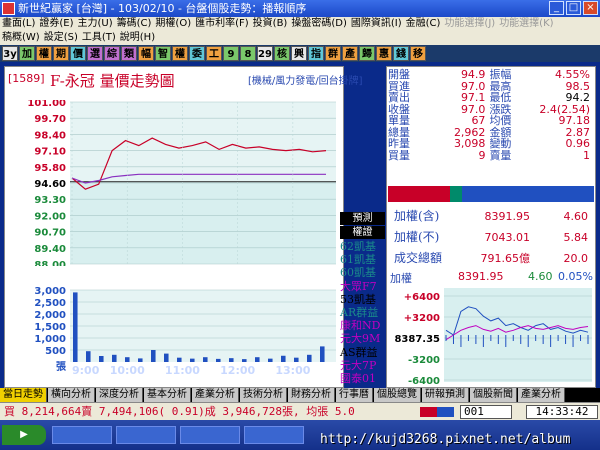 This screenshot has height=450, width=600. I want to click on start-button: ▶, so click(24, 435).